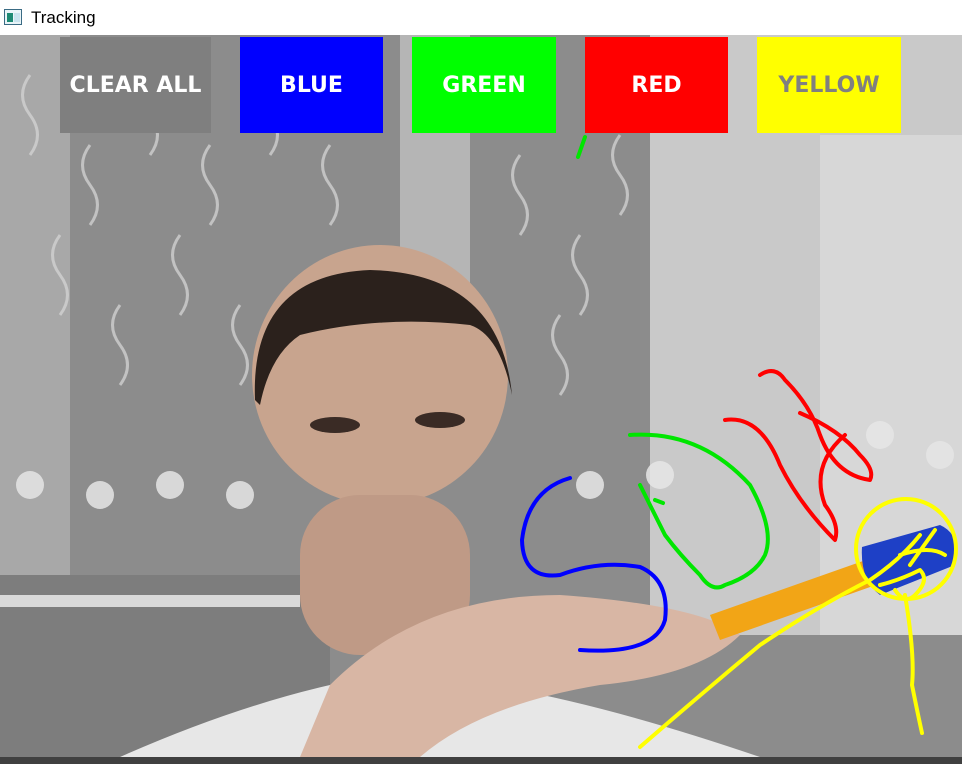 Image resolution: width=962 pixels, height=764 pixels. I want to click on window-titlebar: Tracking, so click(481, 17).